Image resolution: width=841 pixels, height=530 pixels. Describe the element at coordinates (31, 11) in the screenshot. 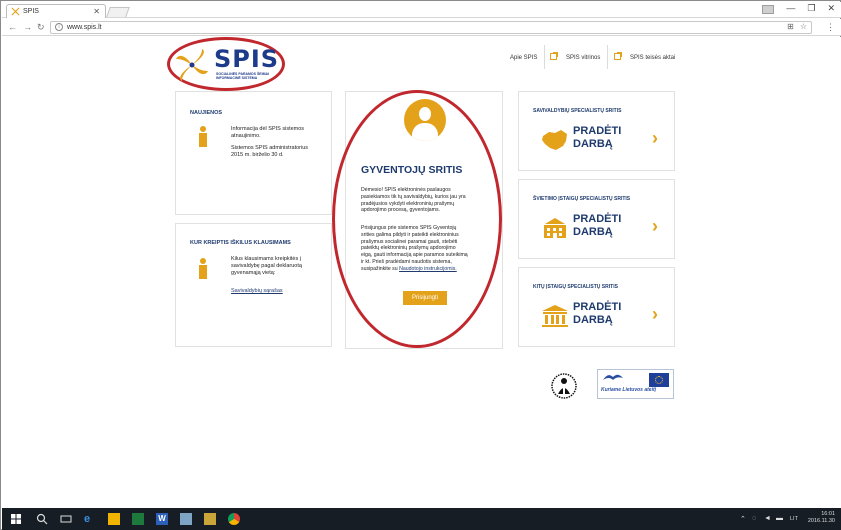

I see `tab-title: SPIS` at that location.